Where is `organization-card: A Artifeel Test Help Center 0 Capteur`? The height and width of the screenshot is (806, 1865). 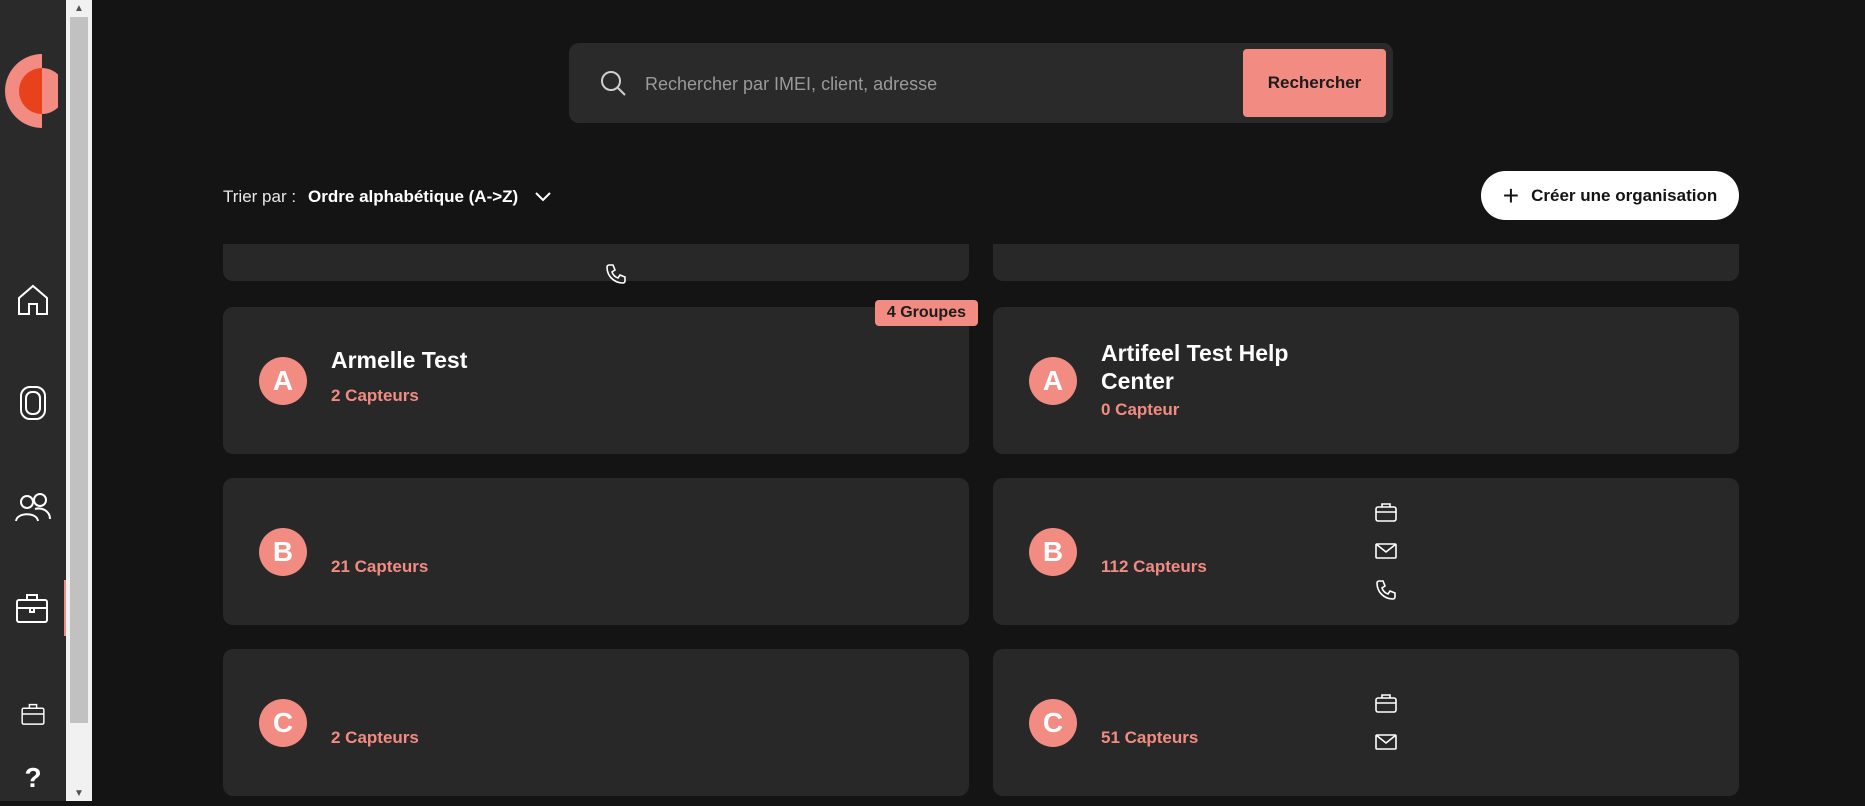
organization-card: A Artifeel Test Help Center 0 Capteur is located at coordinates (1366, 380).